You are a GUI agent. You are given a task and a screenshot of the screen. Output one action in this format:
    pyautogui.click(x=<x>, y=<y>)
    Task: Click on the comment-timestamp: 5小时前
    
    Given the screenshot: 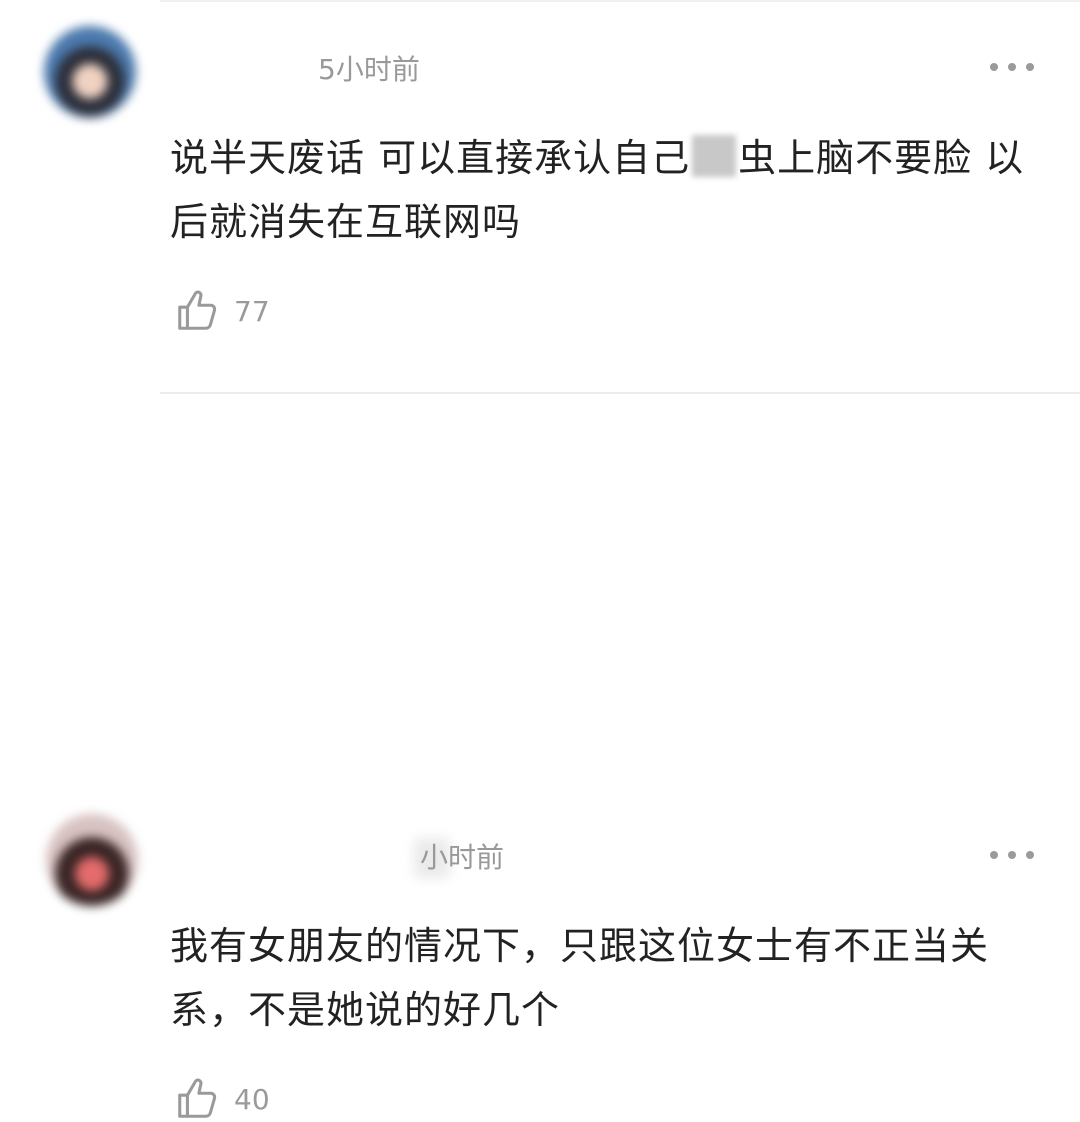 What is the action you would take?
    pyautogui.click(x=369, y=69)
    